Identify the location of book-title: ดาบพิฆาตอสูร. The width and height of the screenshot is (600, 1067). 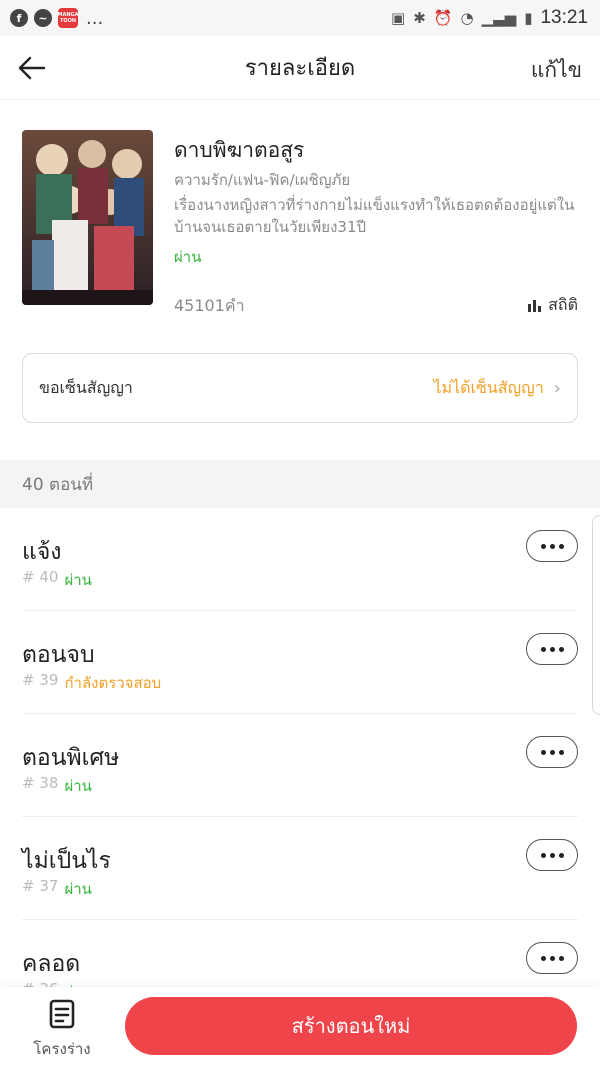
(239, 150).